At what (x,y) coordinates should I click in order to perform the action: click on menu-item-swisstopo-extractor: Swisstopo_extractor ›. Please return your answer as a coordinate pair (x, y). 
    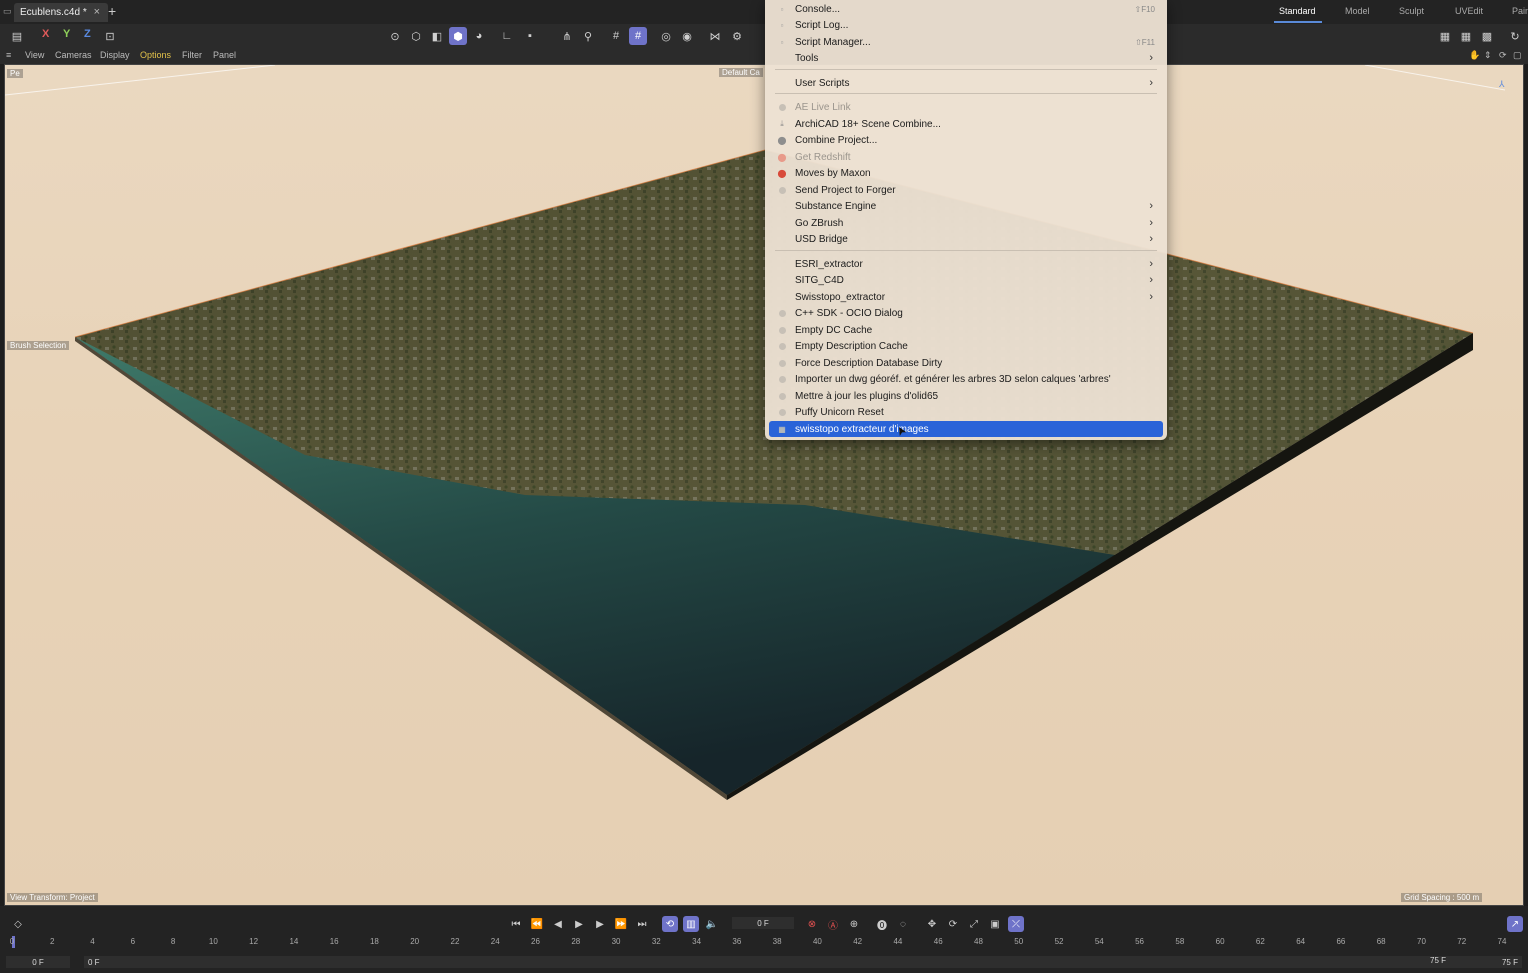
    Looking at the image, I should click on (966, 297).